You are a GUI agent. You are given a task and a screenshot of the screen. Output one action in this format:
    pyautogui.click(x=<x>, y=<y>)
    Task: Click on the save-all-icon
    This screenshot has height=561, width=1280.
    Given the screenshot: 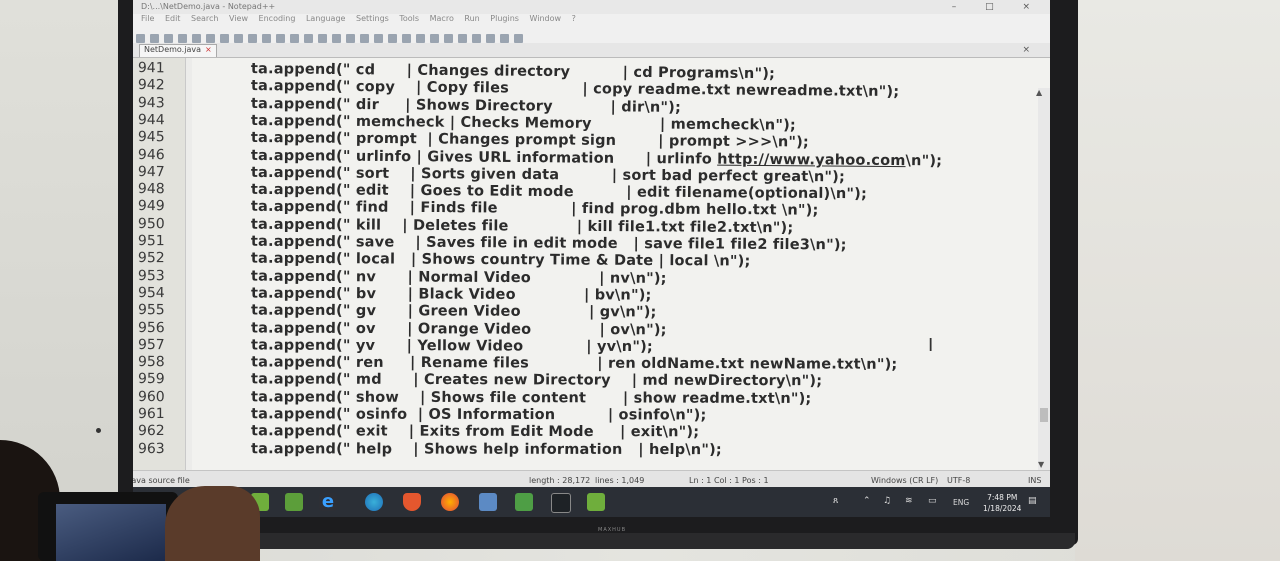 What is the action you would take?
    pyautogui.click(x=182, y=38)
    